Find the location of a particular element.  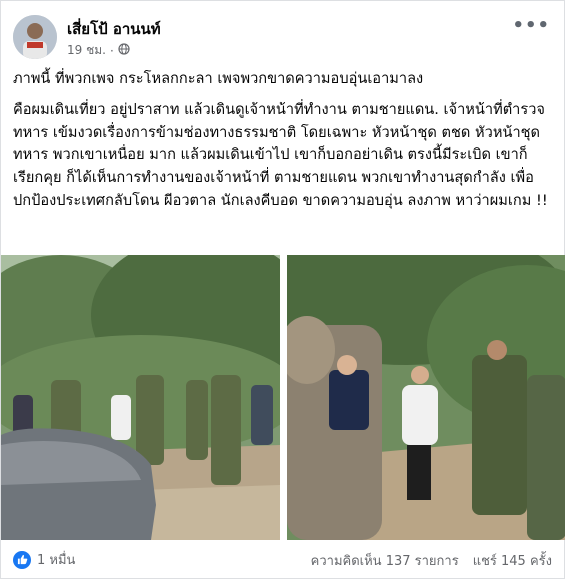

post-time: 19 ชม. is located at coordinates (86, 50).